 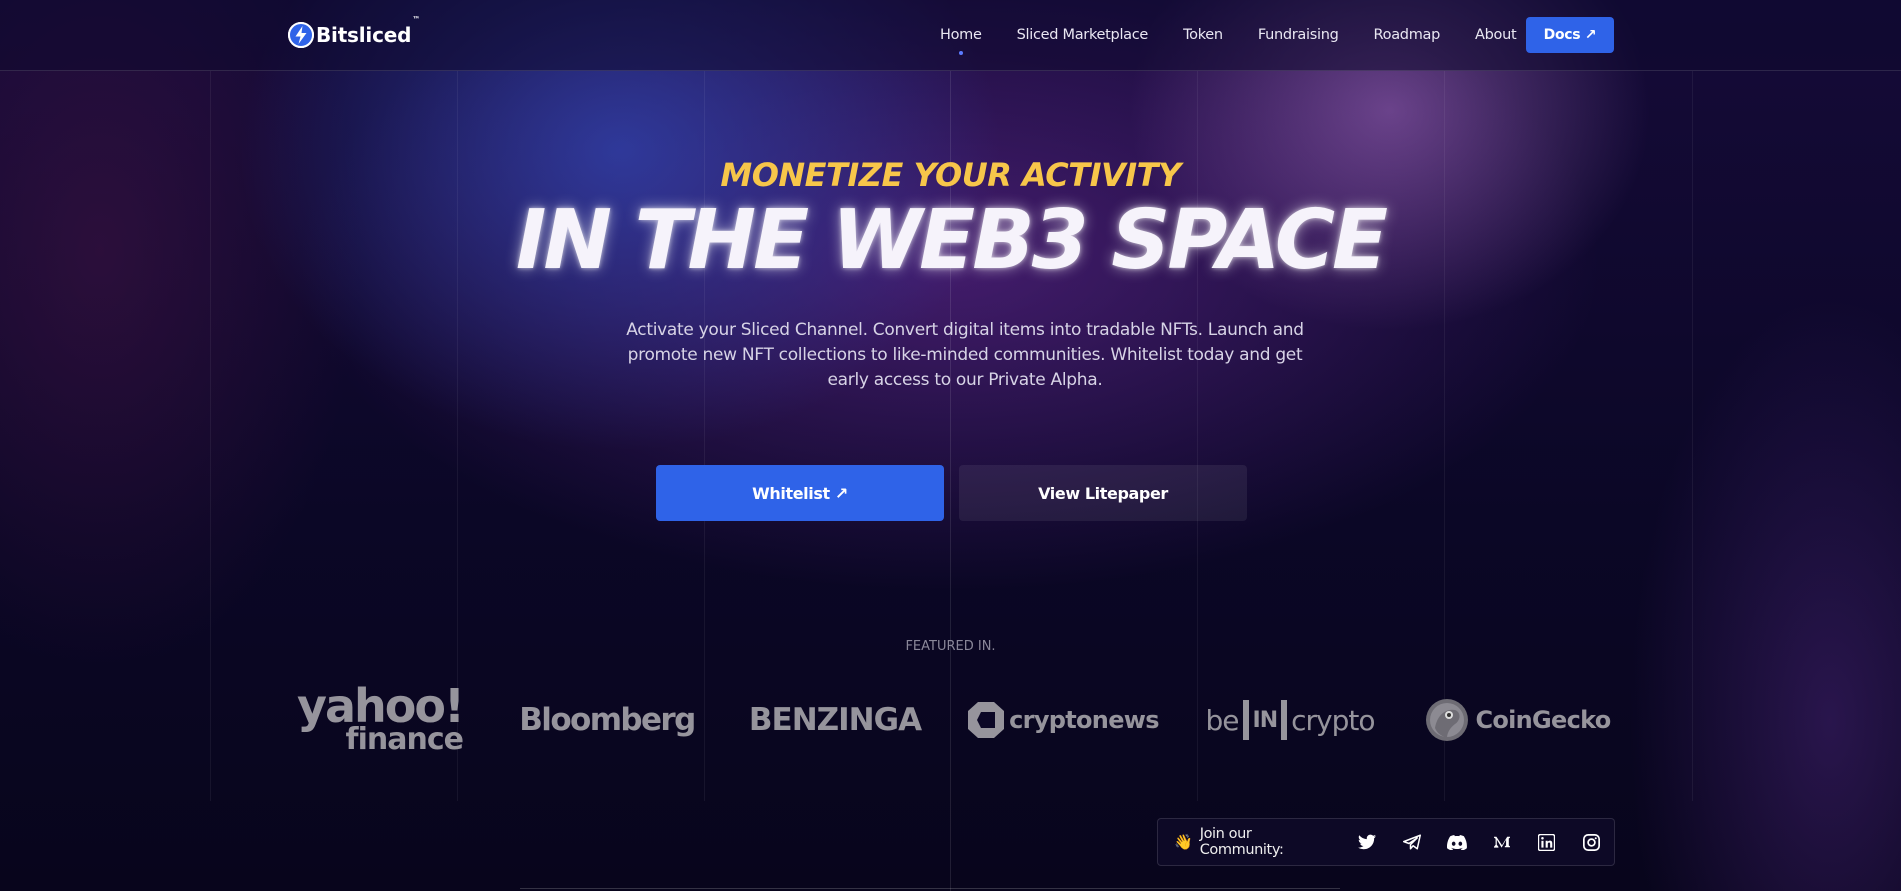 I want to click on benzinga-logo: BENZINGA, so click(x=835, y=720).